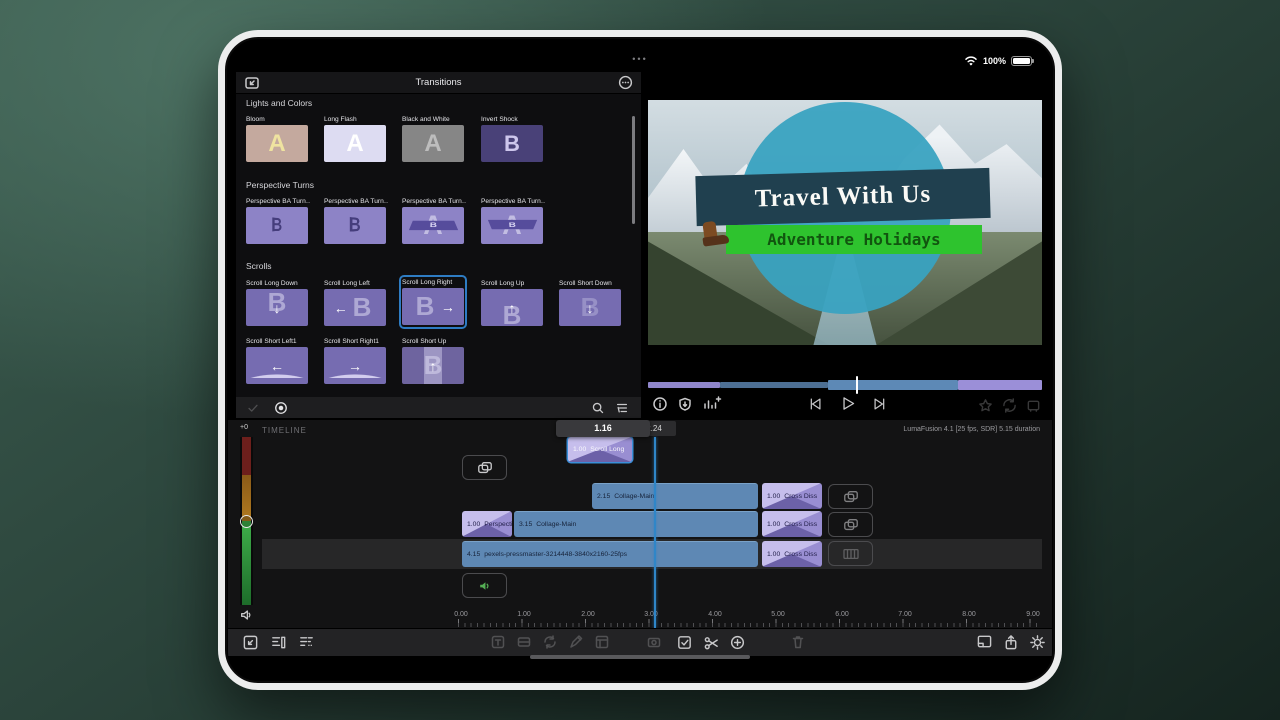 Image resolution: width=1280 pixels, height=720 pixels. I want to click on timeline-playhead, so click(655, 532).